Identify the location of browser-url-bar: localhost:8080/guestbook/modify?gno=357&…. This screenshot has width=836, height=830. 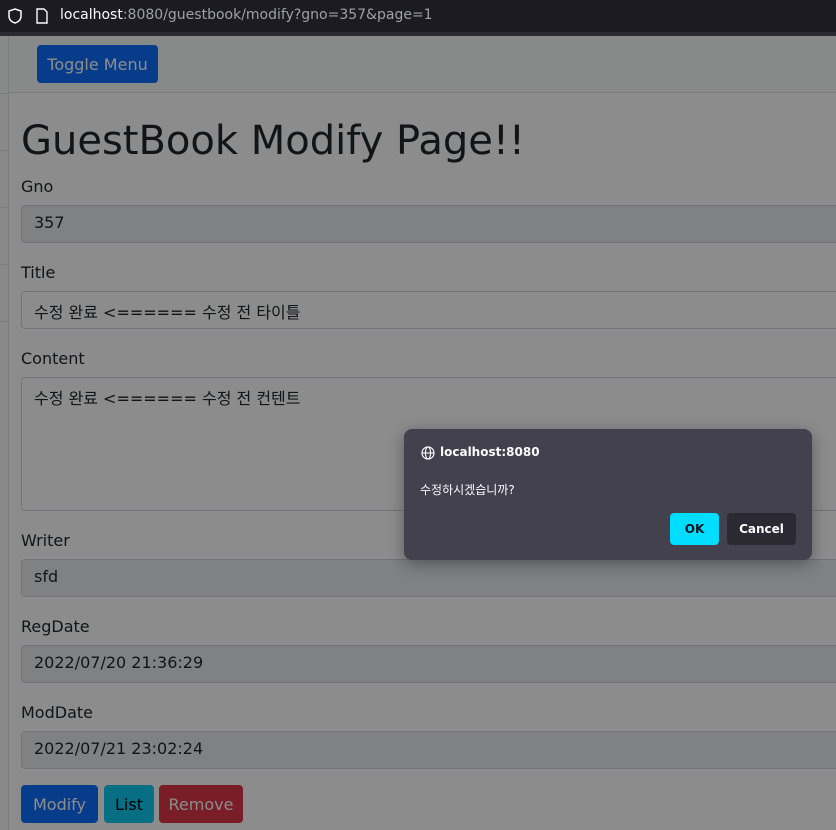
(418, 16).